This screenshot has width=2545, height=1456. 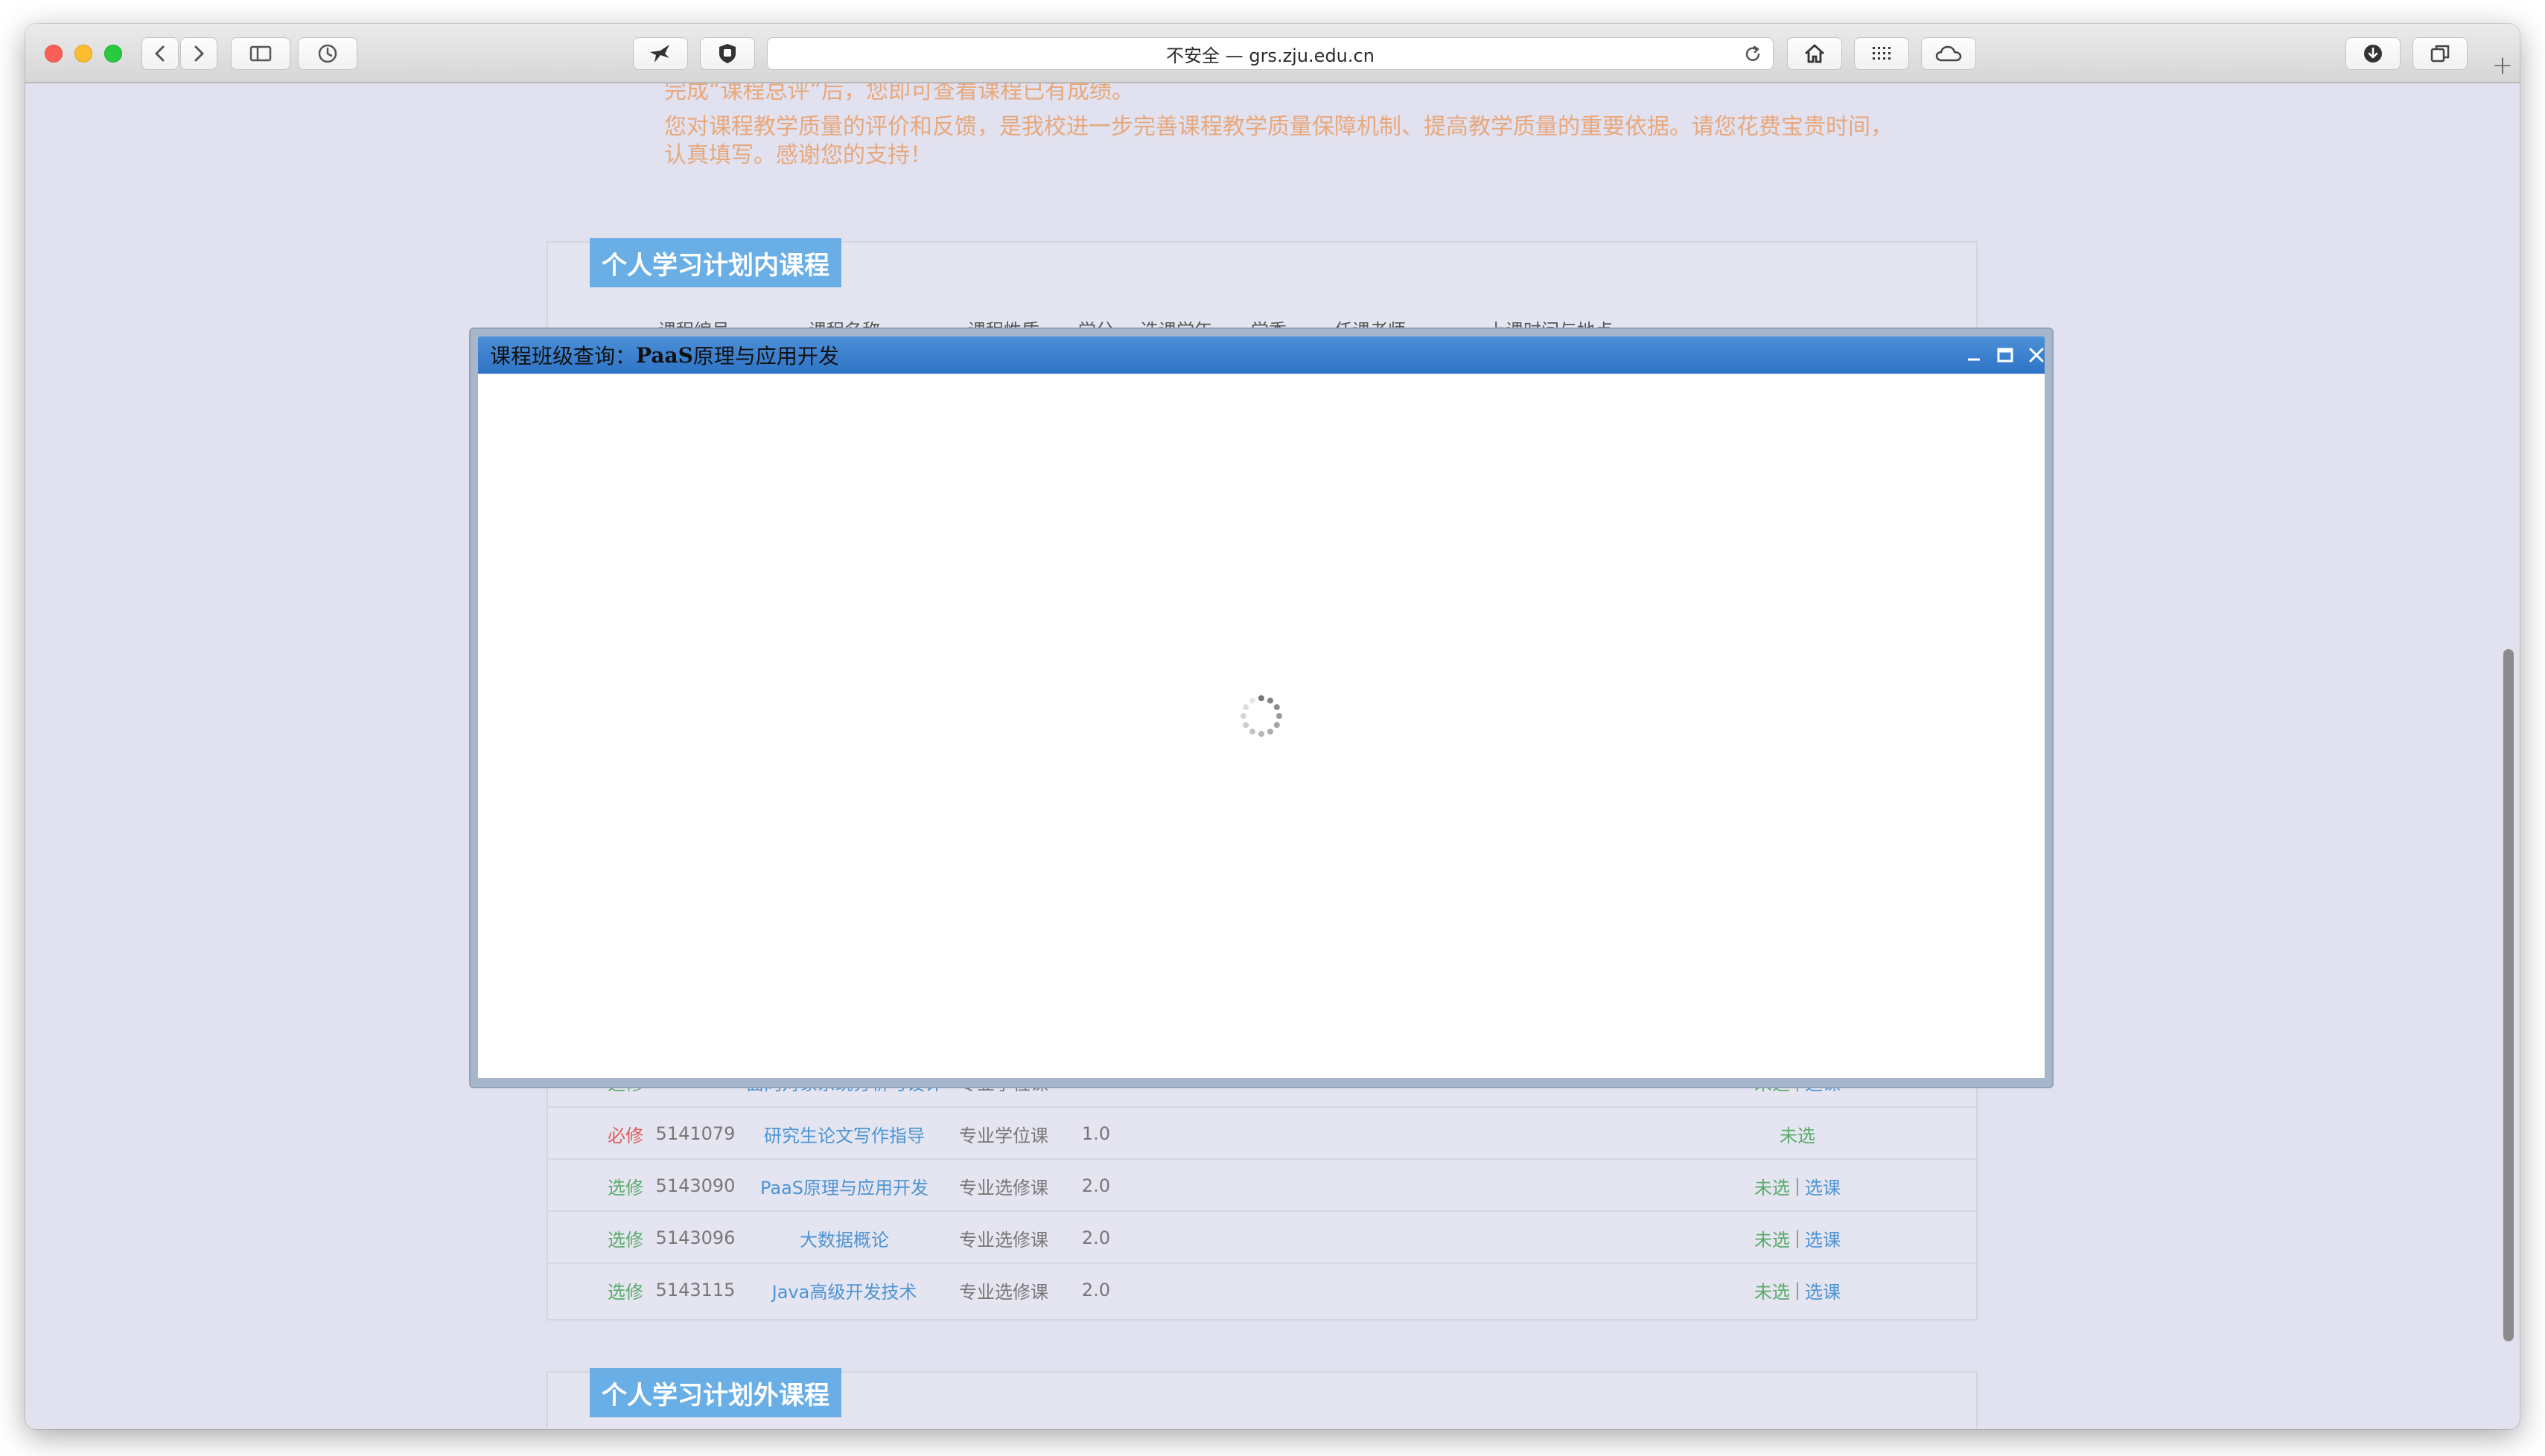 What do you see at coordinates (844, 1134) in the screenshot?
I see `course-name-link: 研究生论文写作指导` at bounding box center [844, 1134].